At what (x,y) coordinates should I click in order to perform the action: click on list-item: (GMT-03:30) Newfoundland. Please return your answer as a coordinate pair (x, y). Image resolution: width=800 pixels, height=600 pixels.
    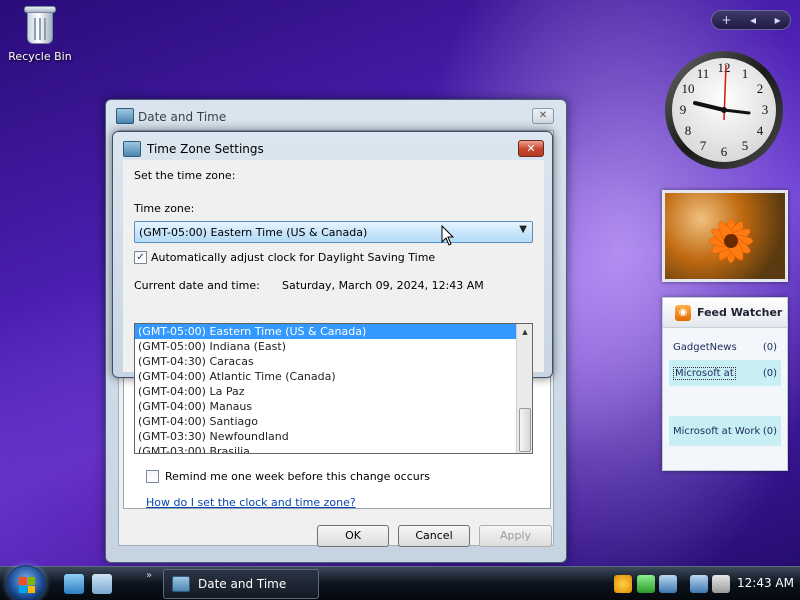
    Looking at the image, I should click on (333, 436).